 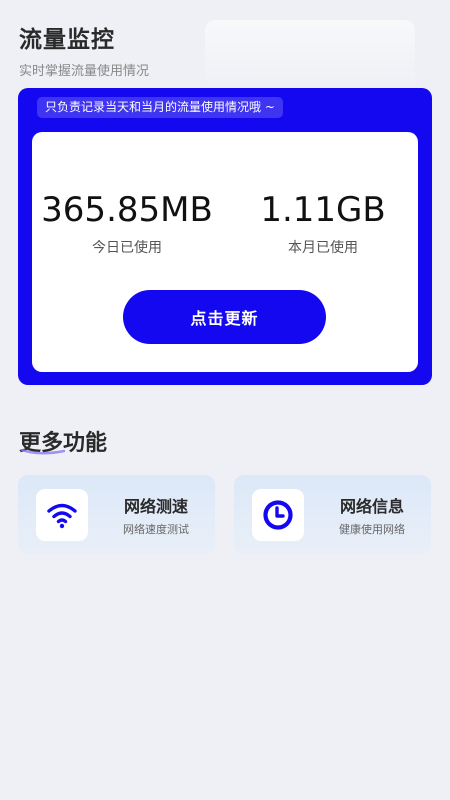 I want to click on clock-icon, so click(x=278, y=515).